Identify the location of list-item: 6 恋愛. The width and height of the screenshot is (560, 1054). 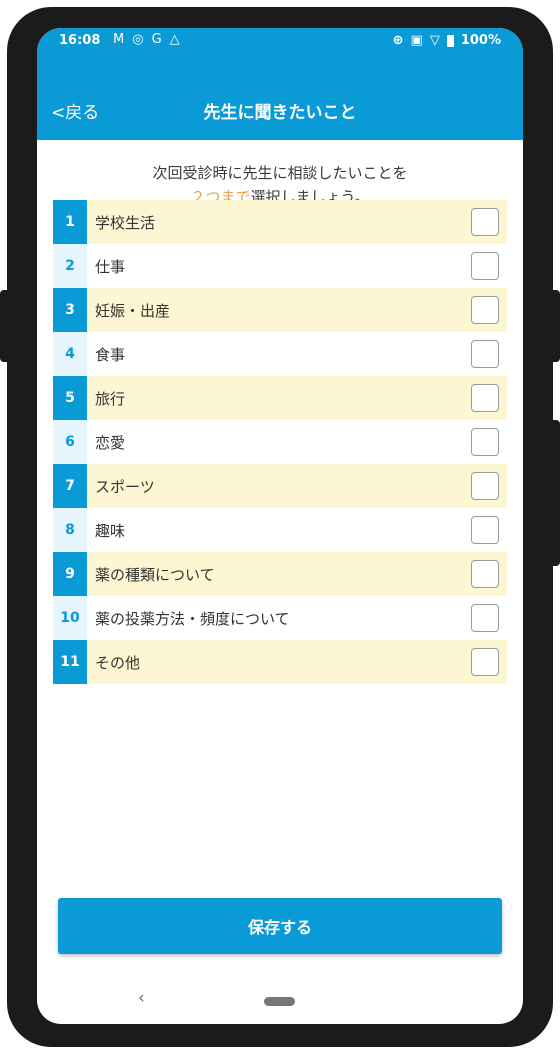
(280, 442).